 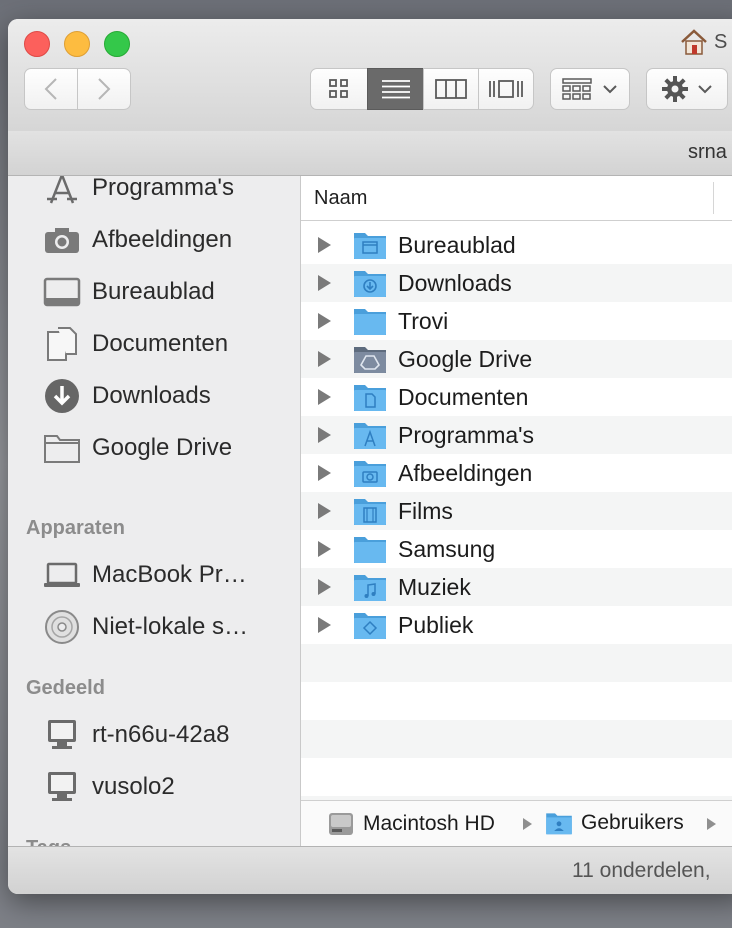 I want to click on breadcrumb-gebruikers: Gebruikers, so click(x=614, y=823).